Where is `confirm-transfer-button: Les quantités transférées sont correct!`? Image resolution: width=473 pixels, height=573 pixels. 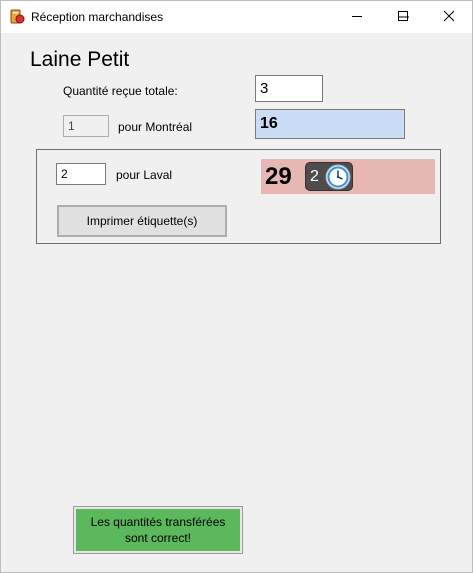 confirm-transfer-button: Les quantités transférées sont correct! is located at coordinates (158, 530).